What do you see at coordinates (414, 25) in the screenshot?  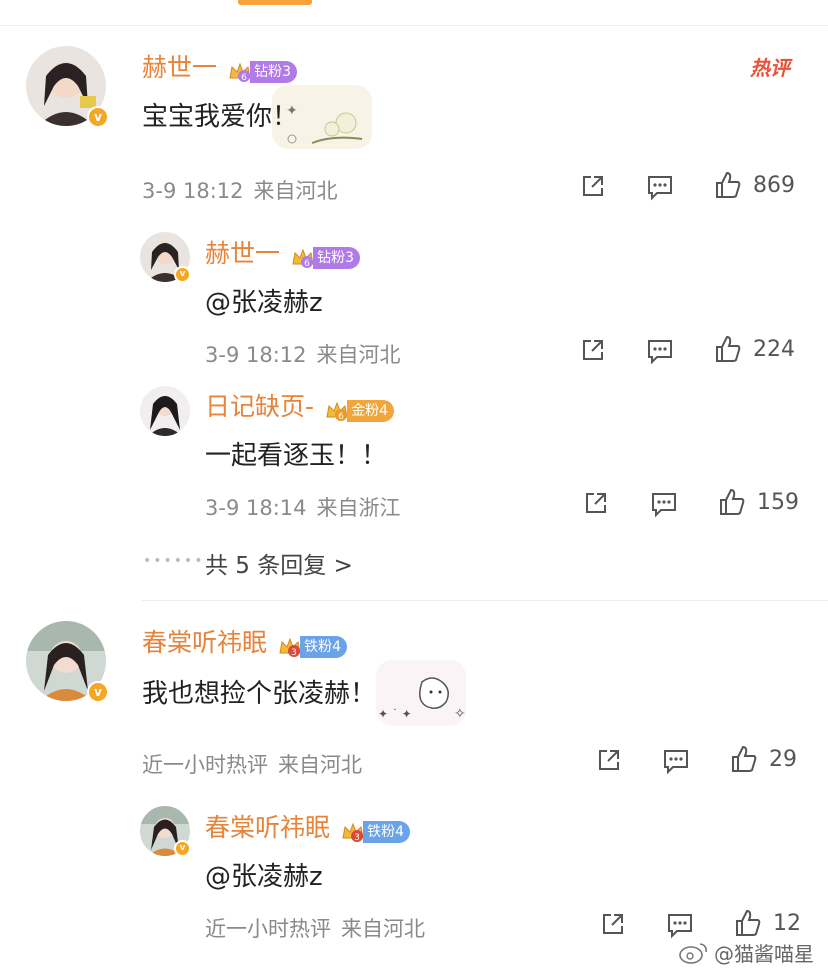 I see `top-divider` at bounding box center [414, 25].